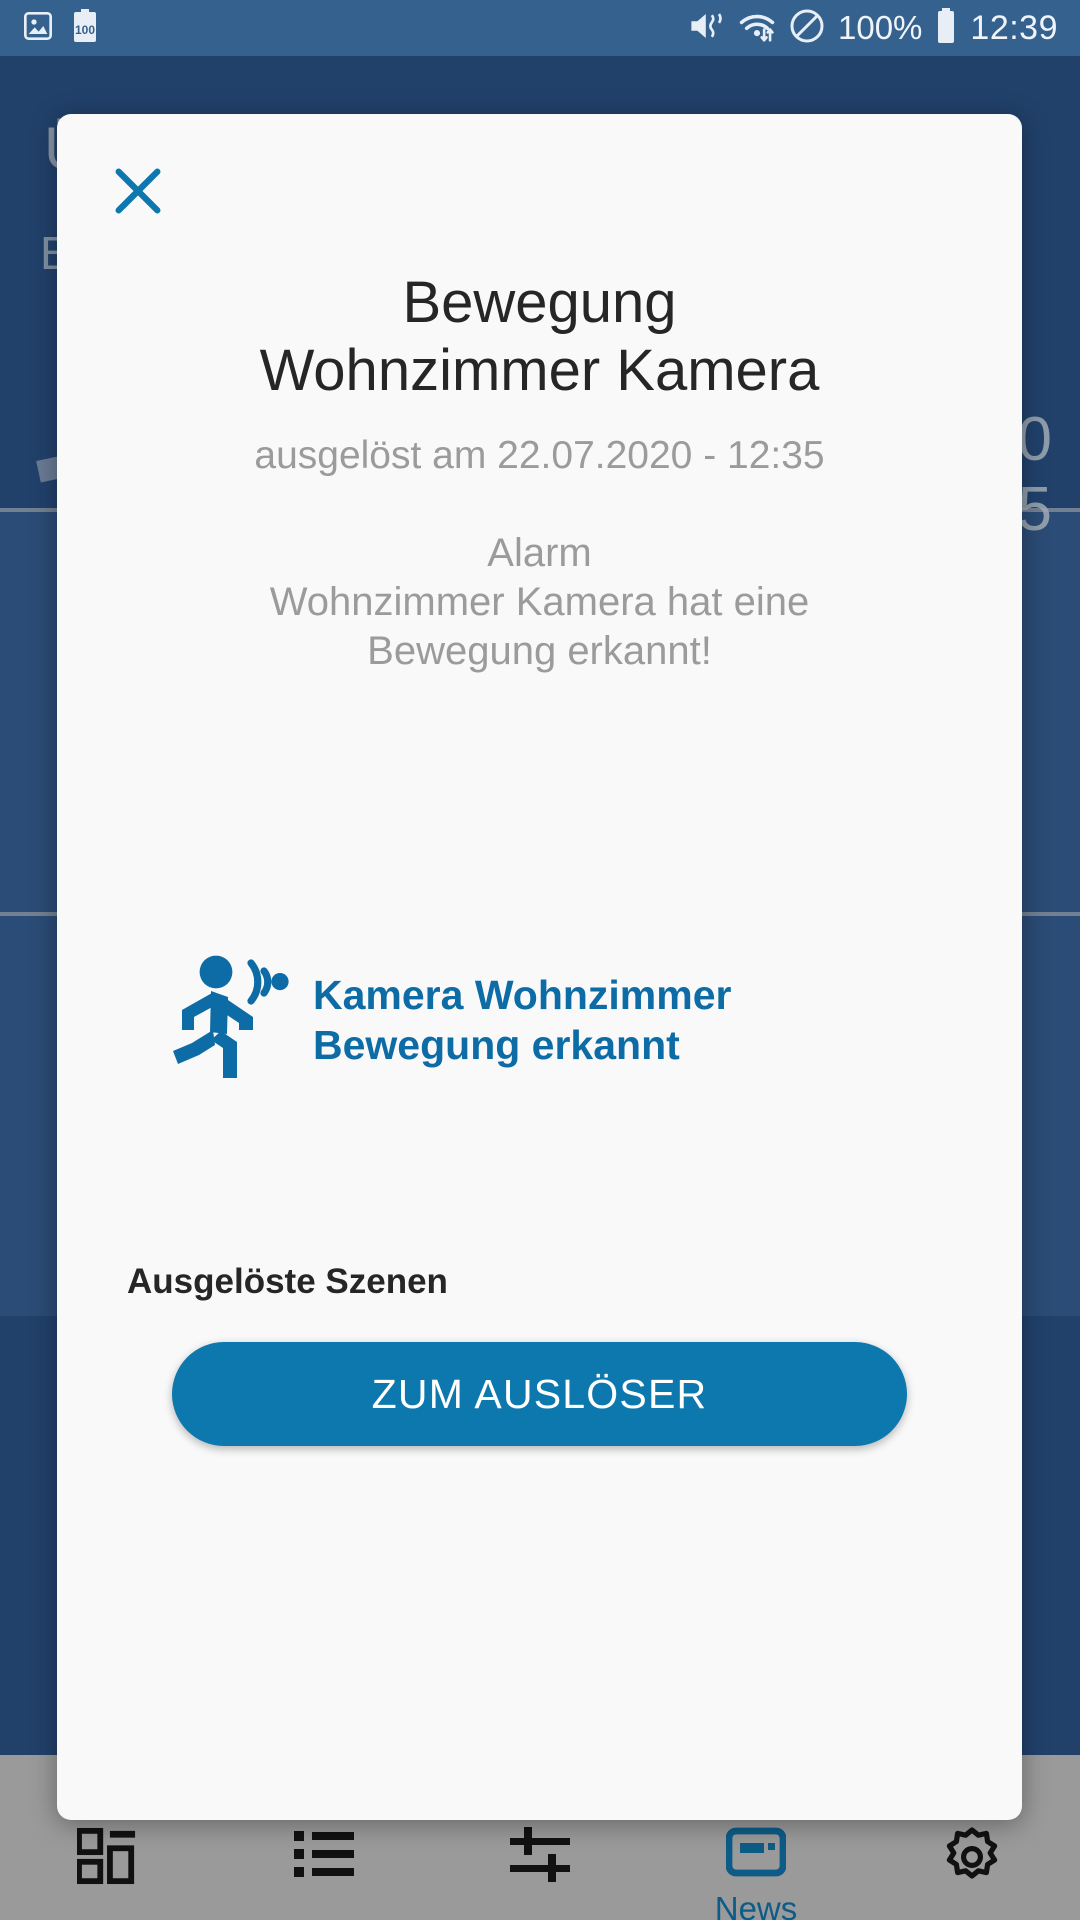  Describe the element at coordinates (539, 1394) in the screenshot. I see `go-to-trigger-button: ZUM AUSLÖSER` at that location.